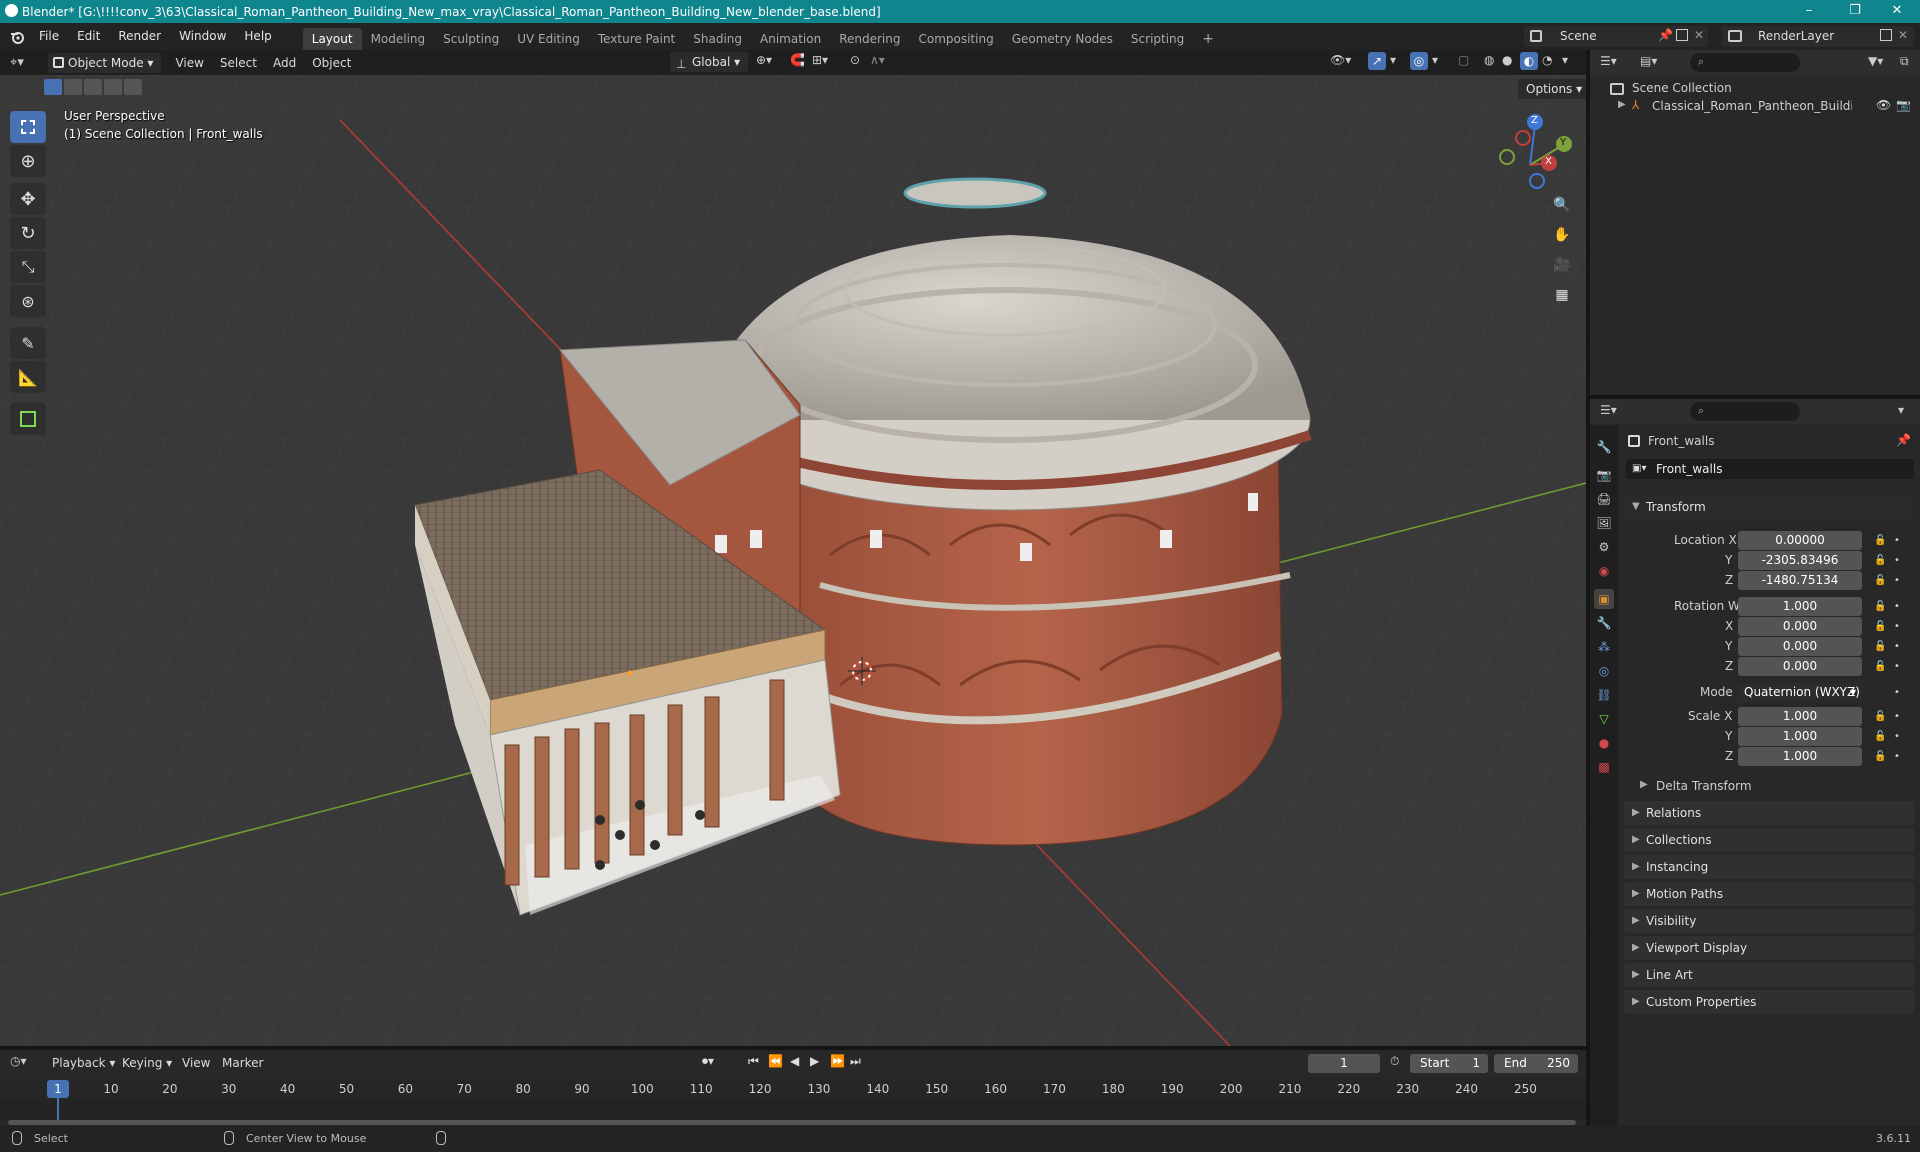 Image resolution: width=1920 pixels, height=1152 pixels. What do you see at coordinates (814, 1061) in the screenshot?
I see `play-icon: ▶` at bounding box center [814, 1061].